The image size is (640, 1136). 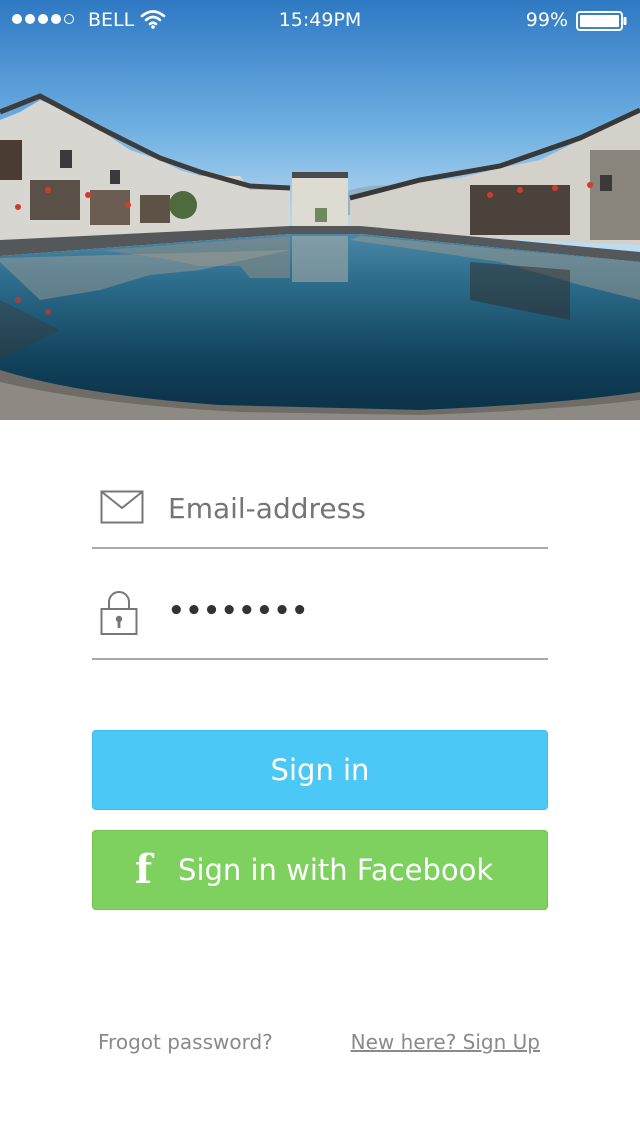 I want to click on password-field: ••••••••, so click(x=320, y=620).